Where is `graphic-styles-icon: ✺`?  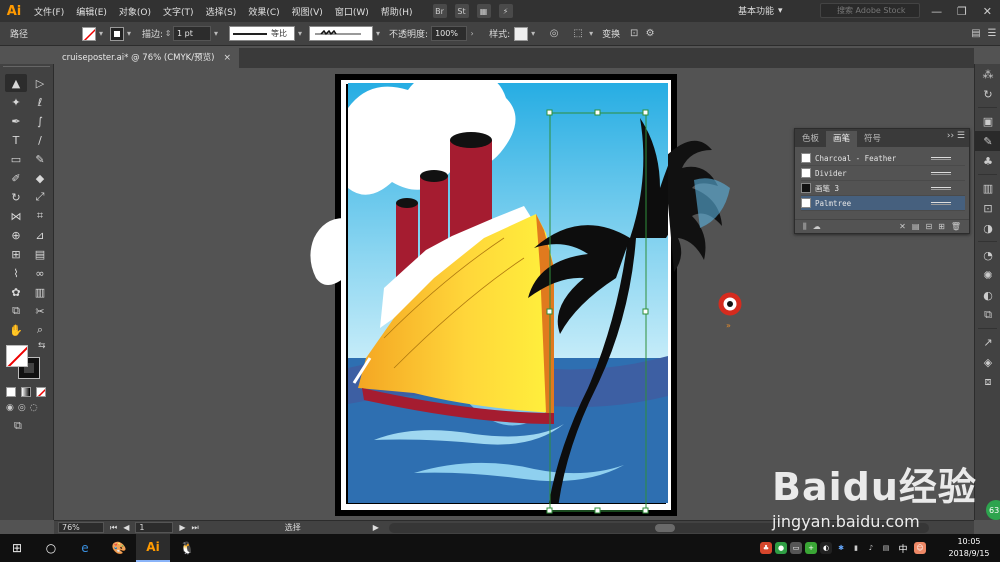
graphic-styles-icon: ✺ is located at coordinates (987, 275).